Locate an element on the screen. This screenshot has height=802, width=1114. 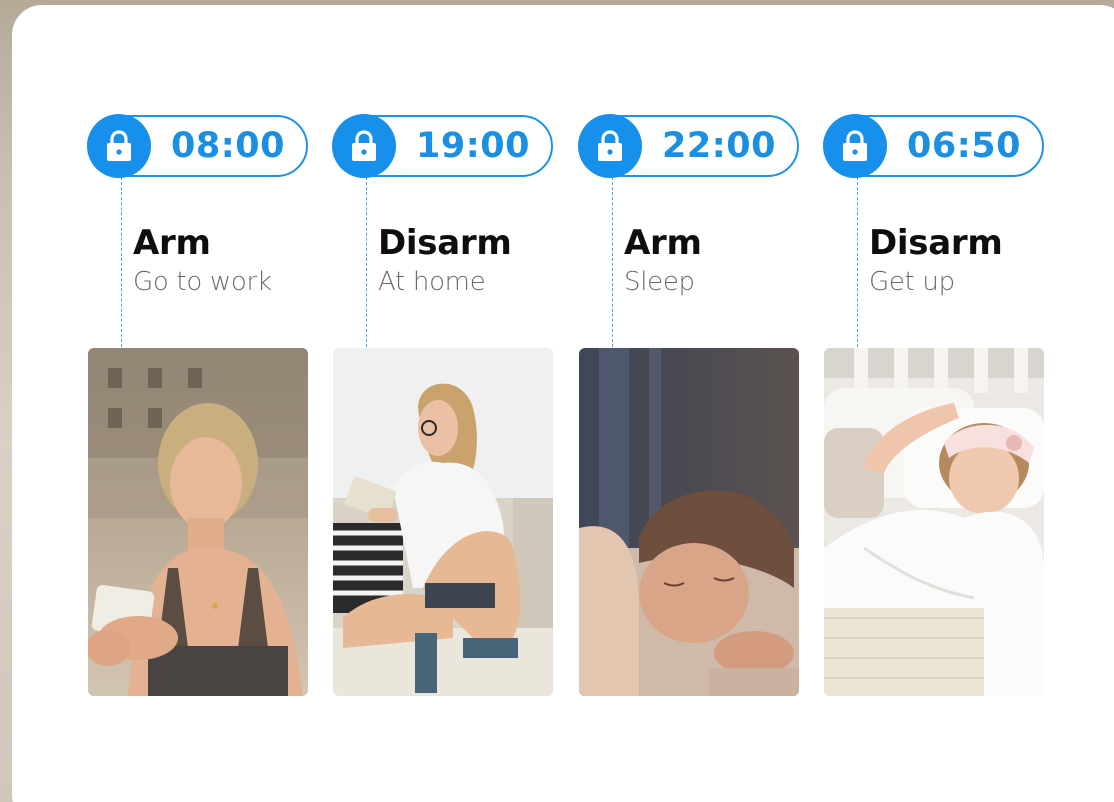
action-description: Go to work is located at coordinates (202, 282).